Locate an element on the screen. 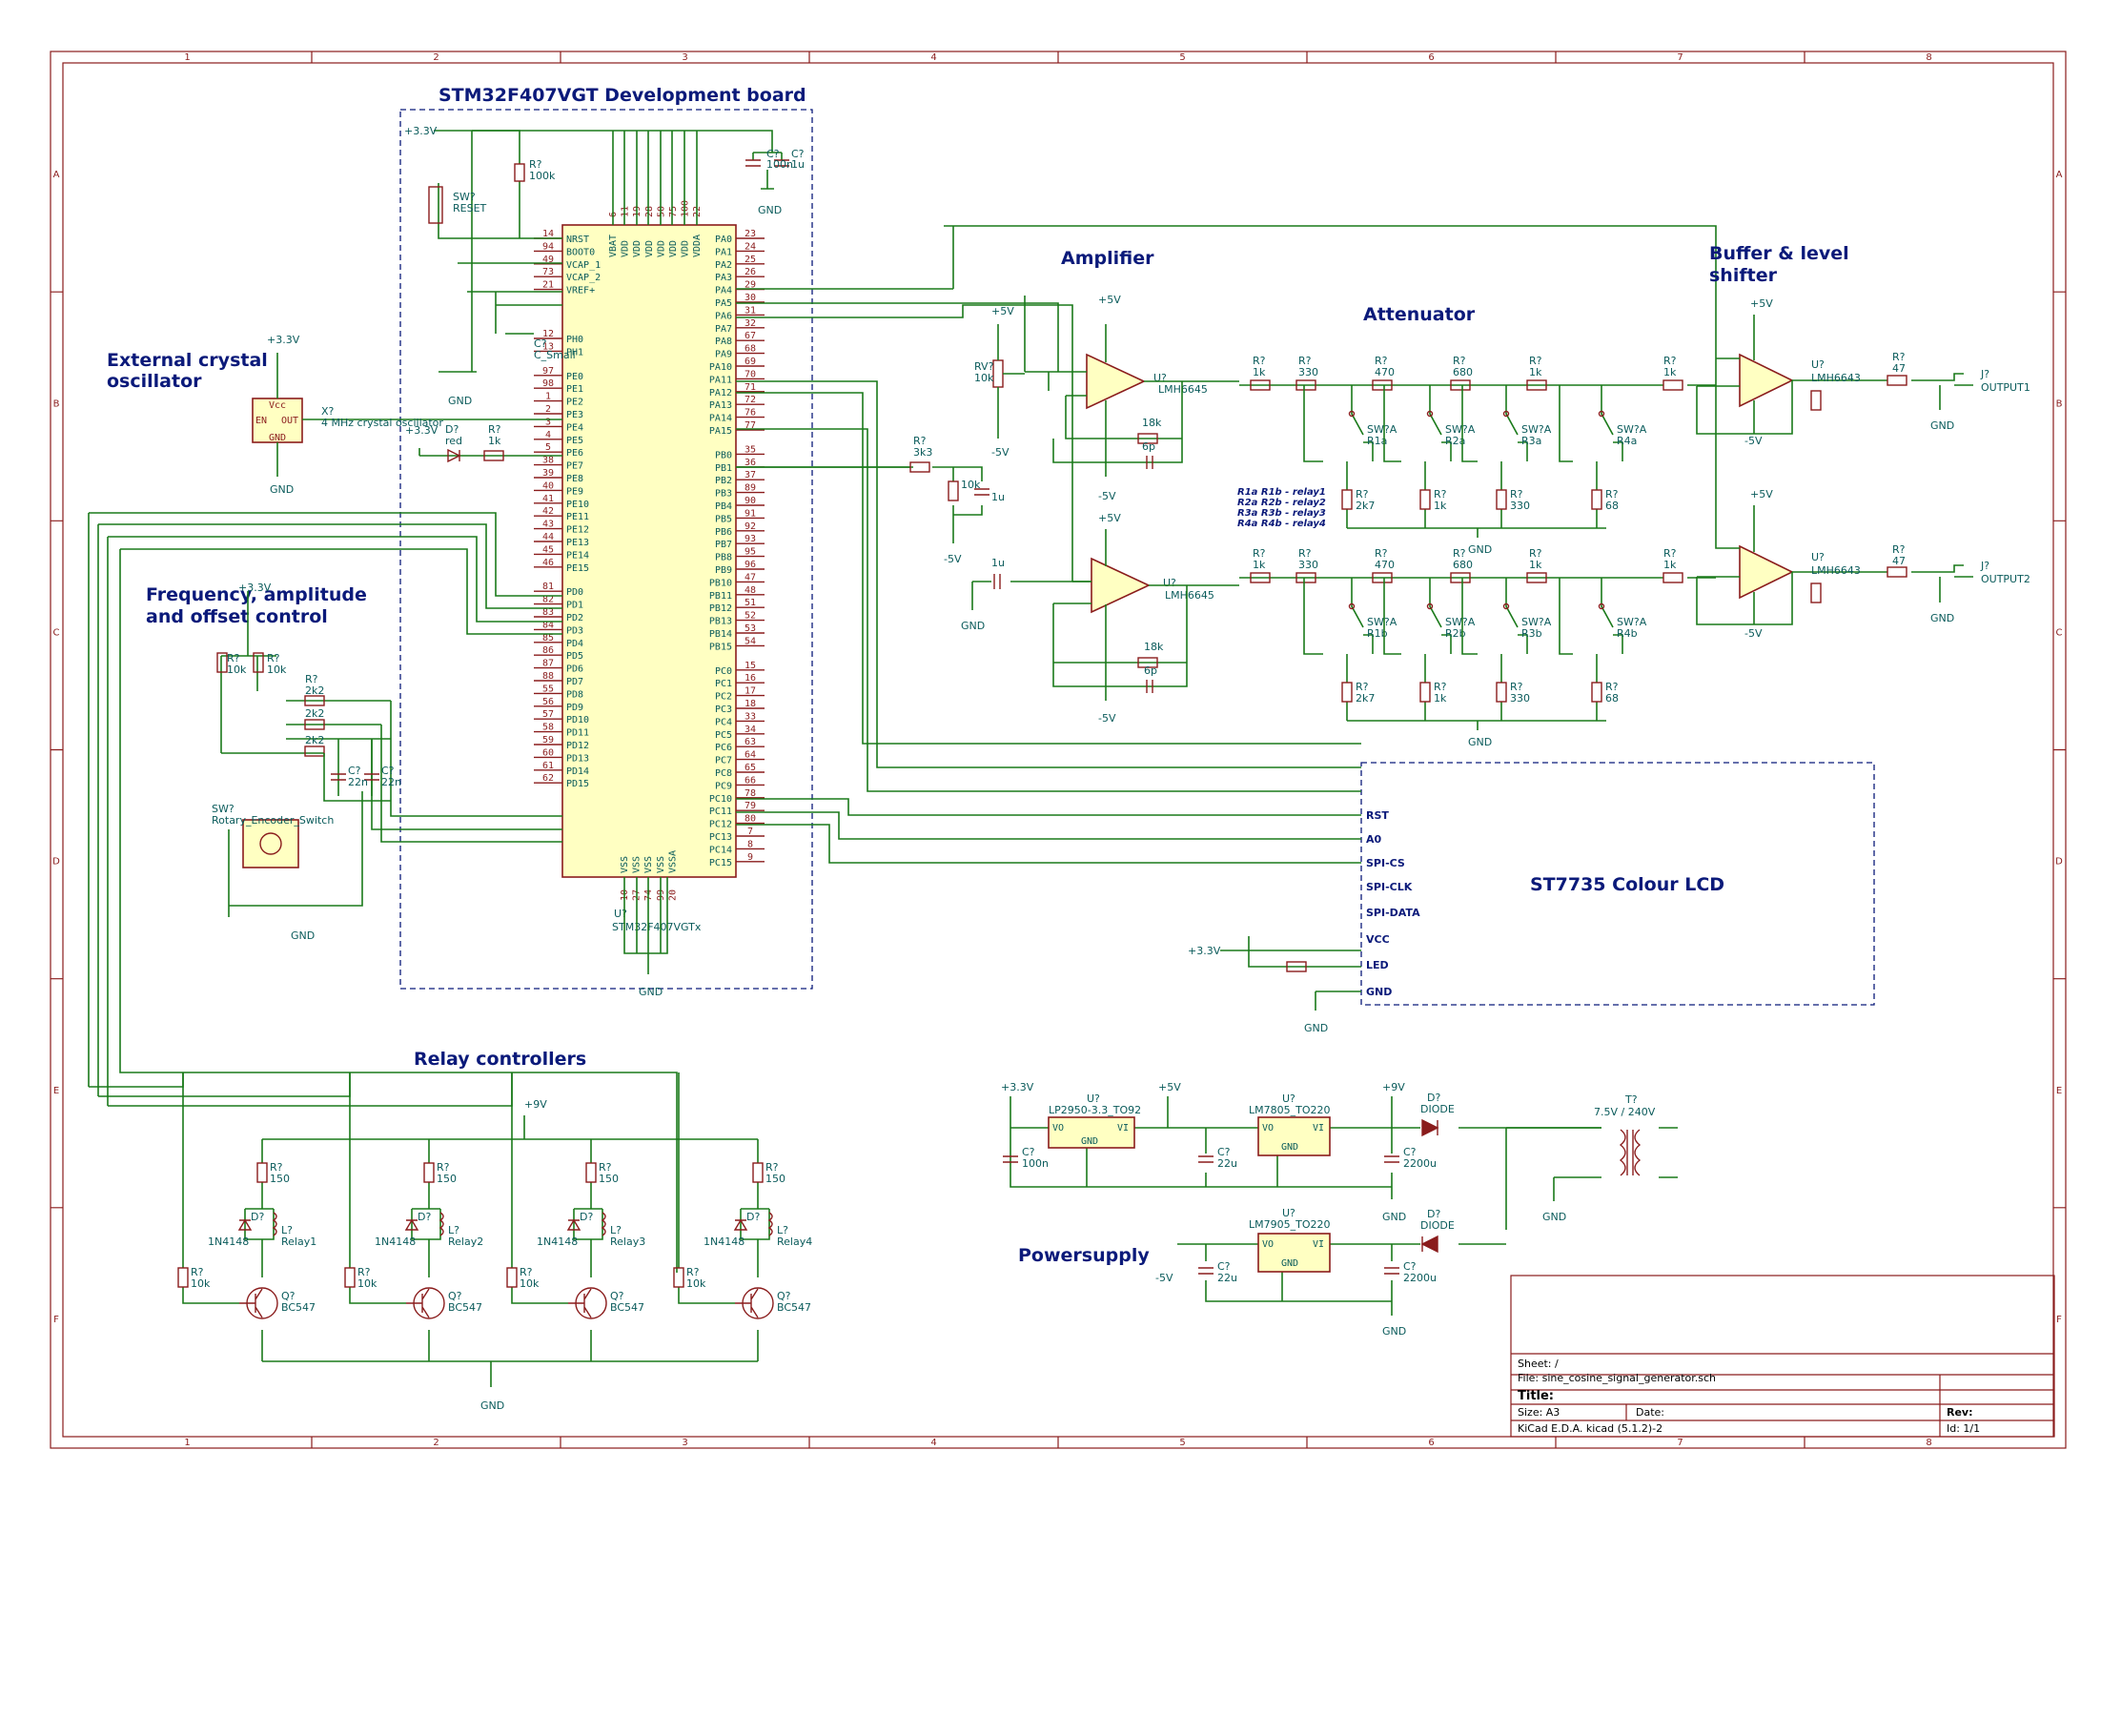 Image resolution: width=2101 pixels, height=1736 pixels. att-shunt-resistor is located at coordinates (1425, 692).